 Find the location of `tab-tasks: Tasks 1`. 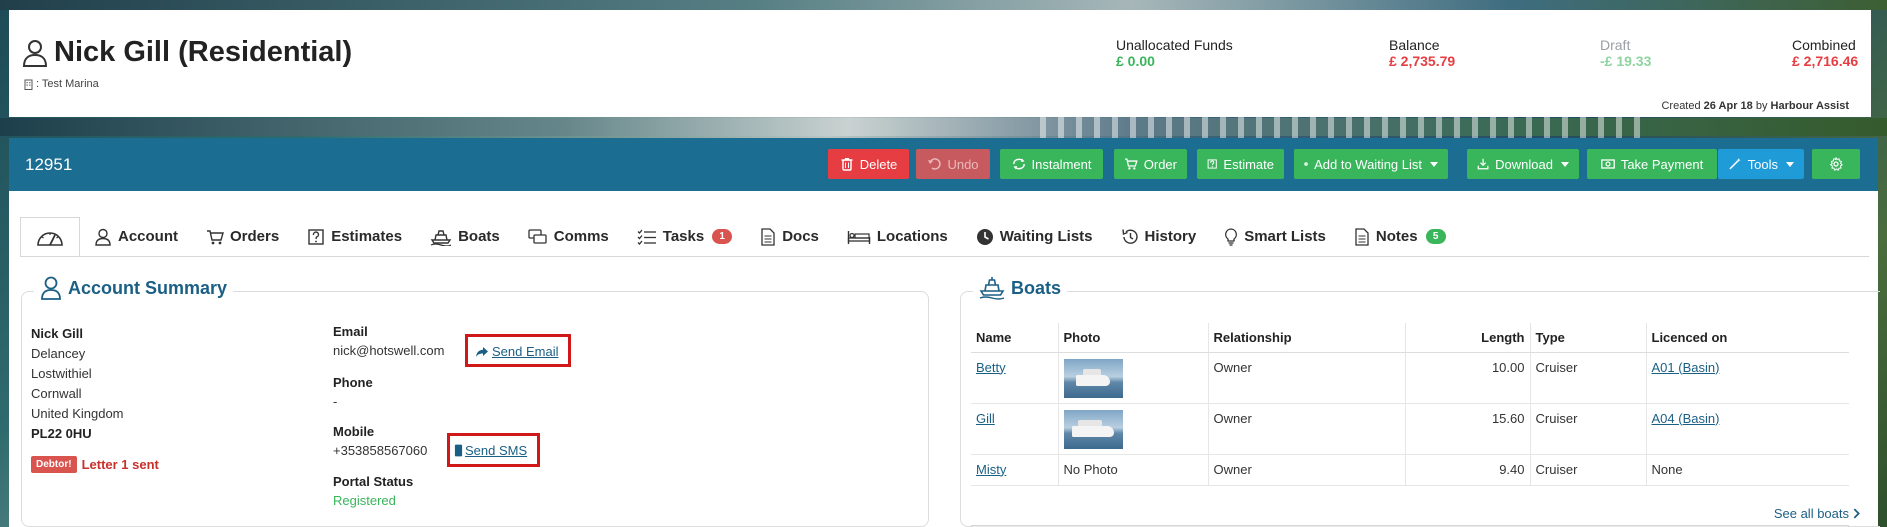

tab-tasks: Tasks 1 is located at coordinates (684, 236).